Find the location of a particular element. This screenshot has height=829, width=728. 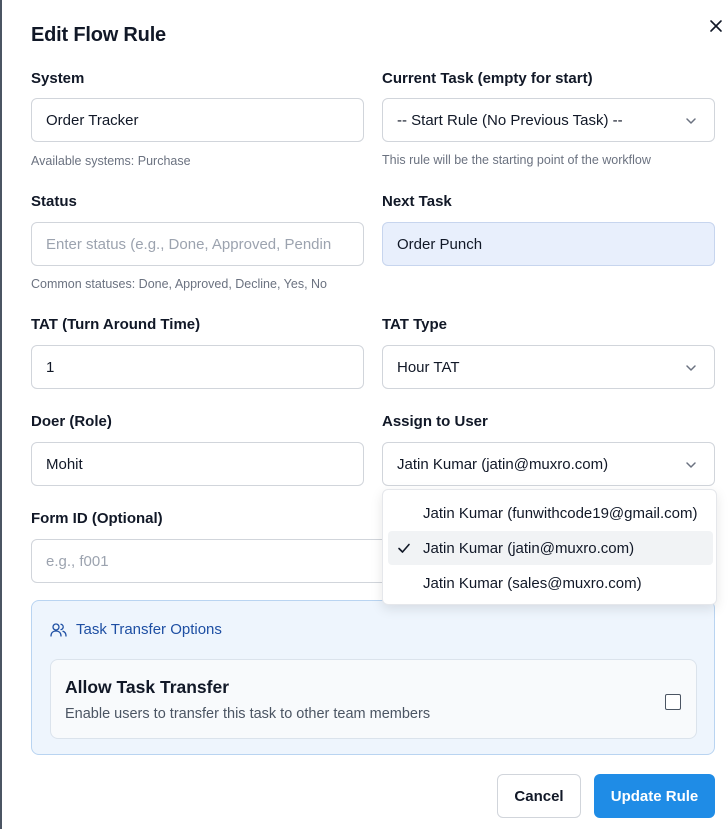

tat-type-select: Hour TAT is located at coordinates (548, 367).